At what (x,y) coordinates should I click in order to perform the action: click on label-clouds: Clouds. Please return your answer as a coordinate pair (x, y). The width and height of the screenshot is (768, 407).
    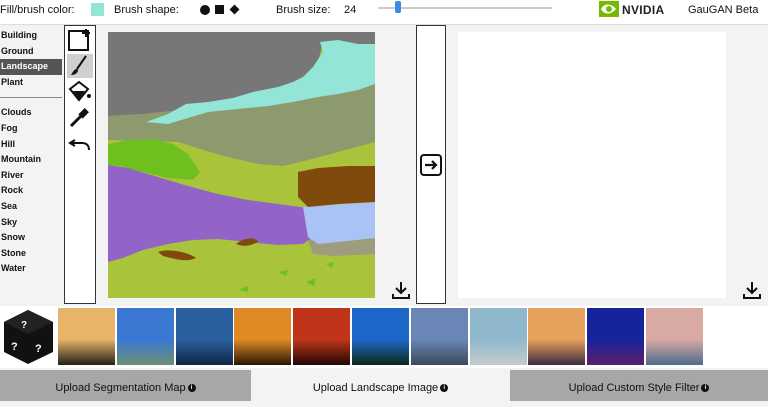
    Looking at the image, I should click on (31, 113).